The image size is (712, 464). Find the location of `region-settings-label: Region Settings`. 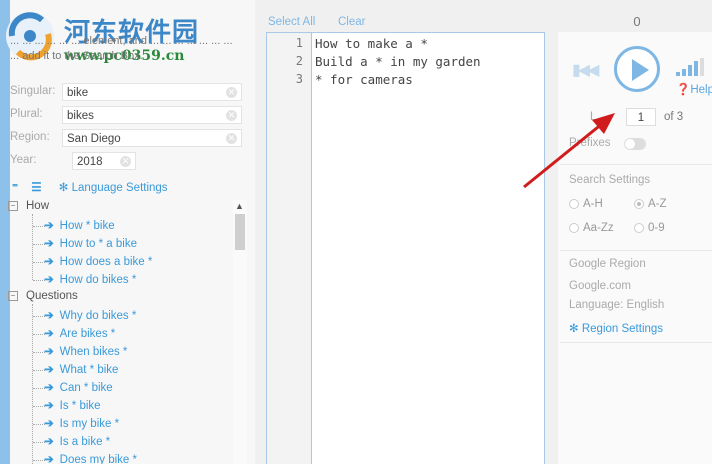

region-settings-label: Region Settings is located at coordinates (622, 329).